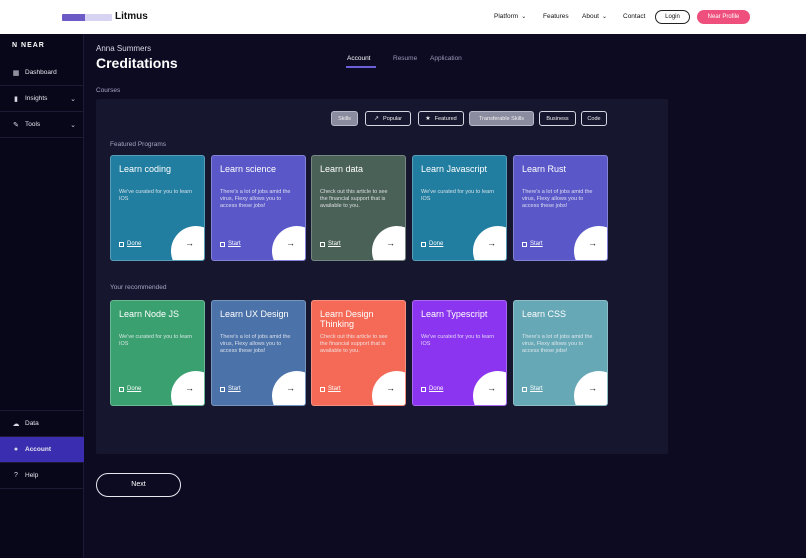 Image resolution: width=806 pixels, height=558 pixels. I want to click on course-title: Learn coding, so click(145, 169).